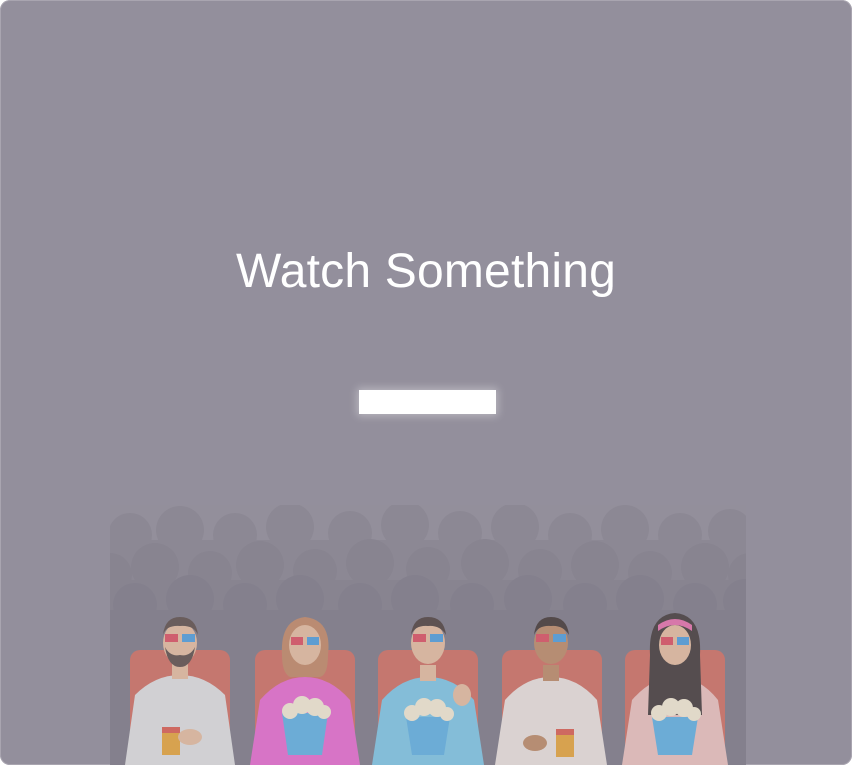 The height and width of the screenshot is (765, 852). What do you see at coordinates (426, 272) in the screenshot?
I see `page-title: Watch Something` at bounding box center [426, 272].